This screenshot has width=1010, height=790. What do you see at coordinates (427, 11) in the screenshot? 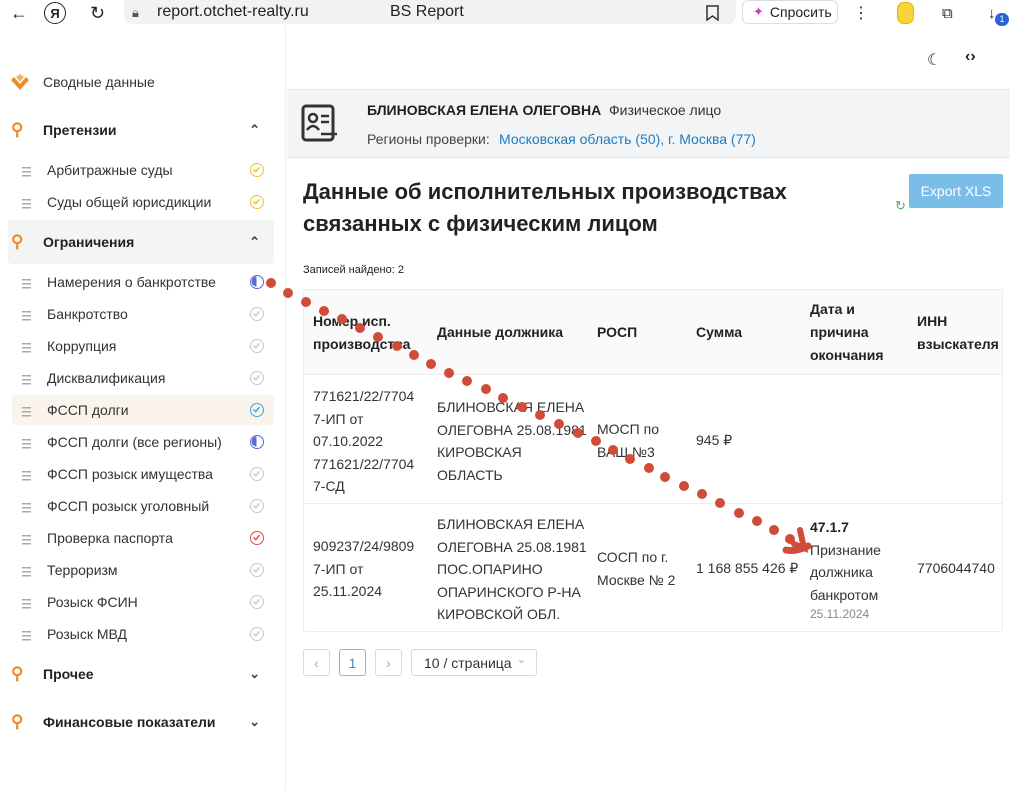
I see `tab-title: BS Report` at bounding box center [427, 11].